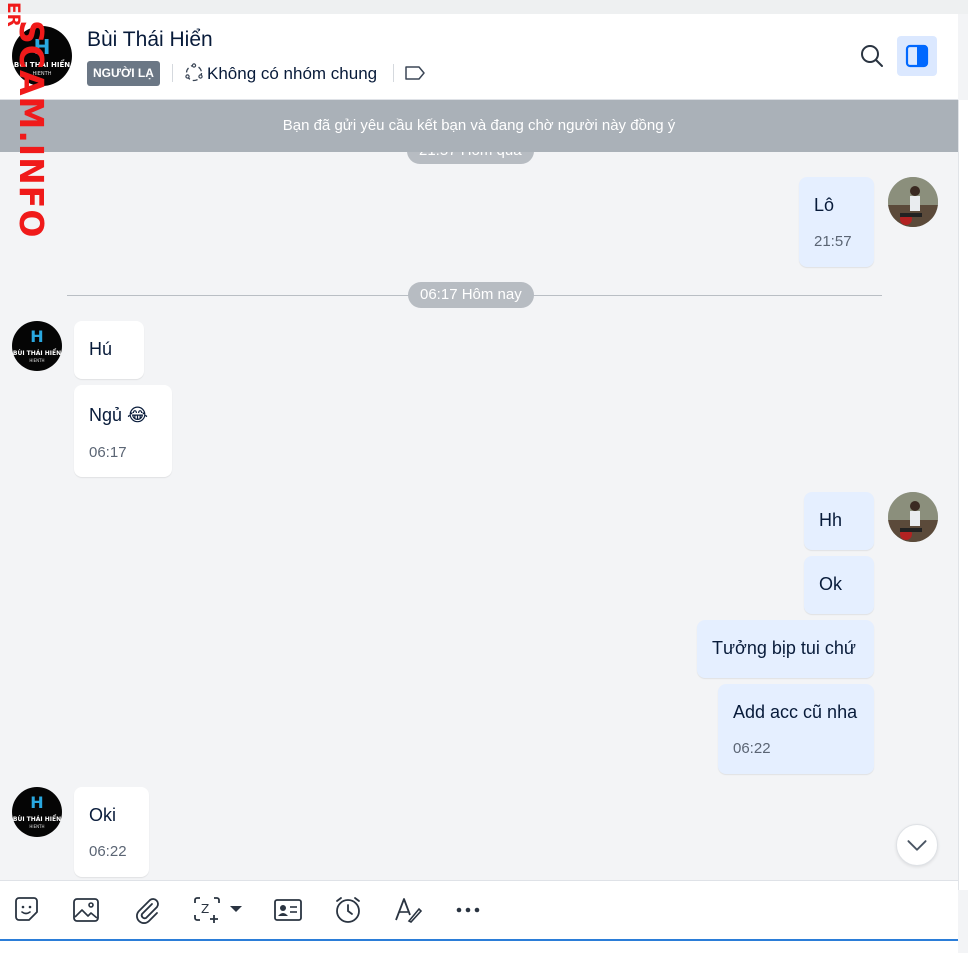  I want to click on text-format-icon, so click(408, 910).